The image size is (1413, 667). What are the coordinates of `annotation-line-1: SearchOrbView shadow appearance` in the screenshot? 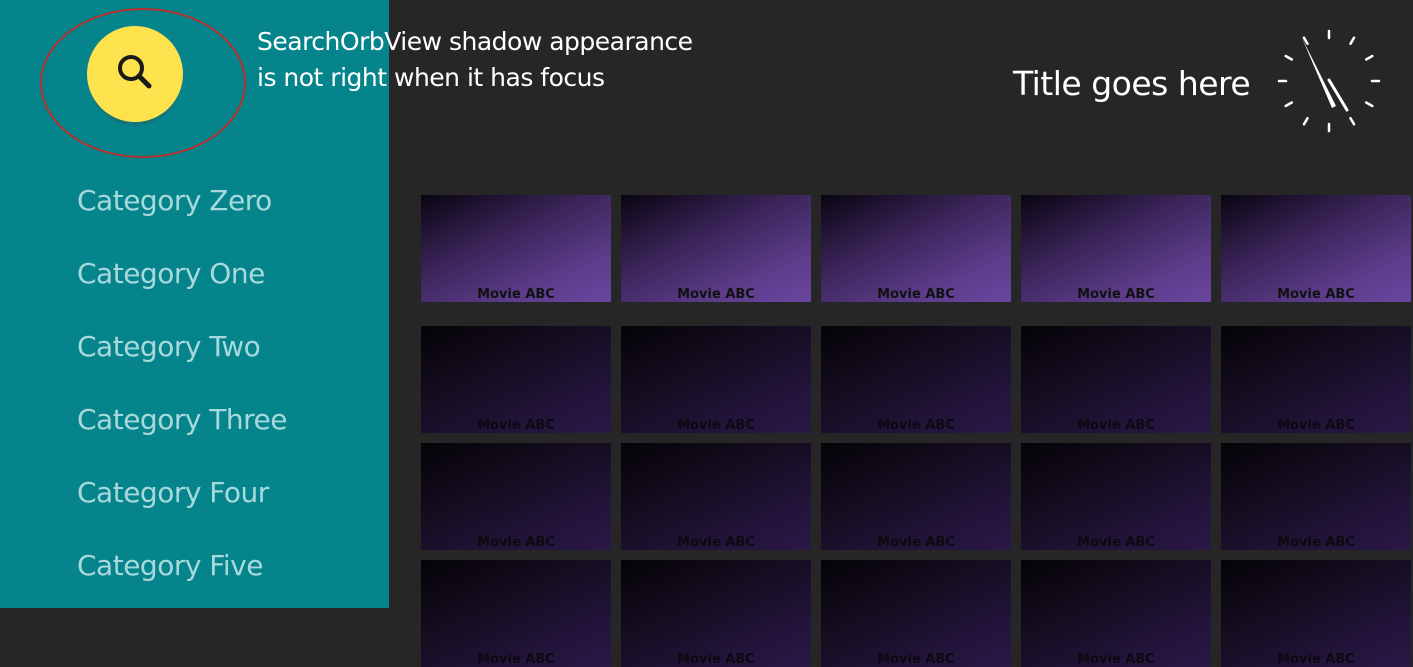 It's located at (475, 41).